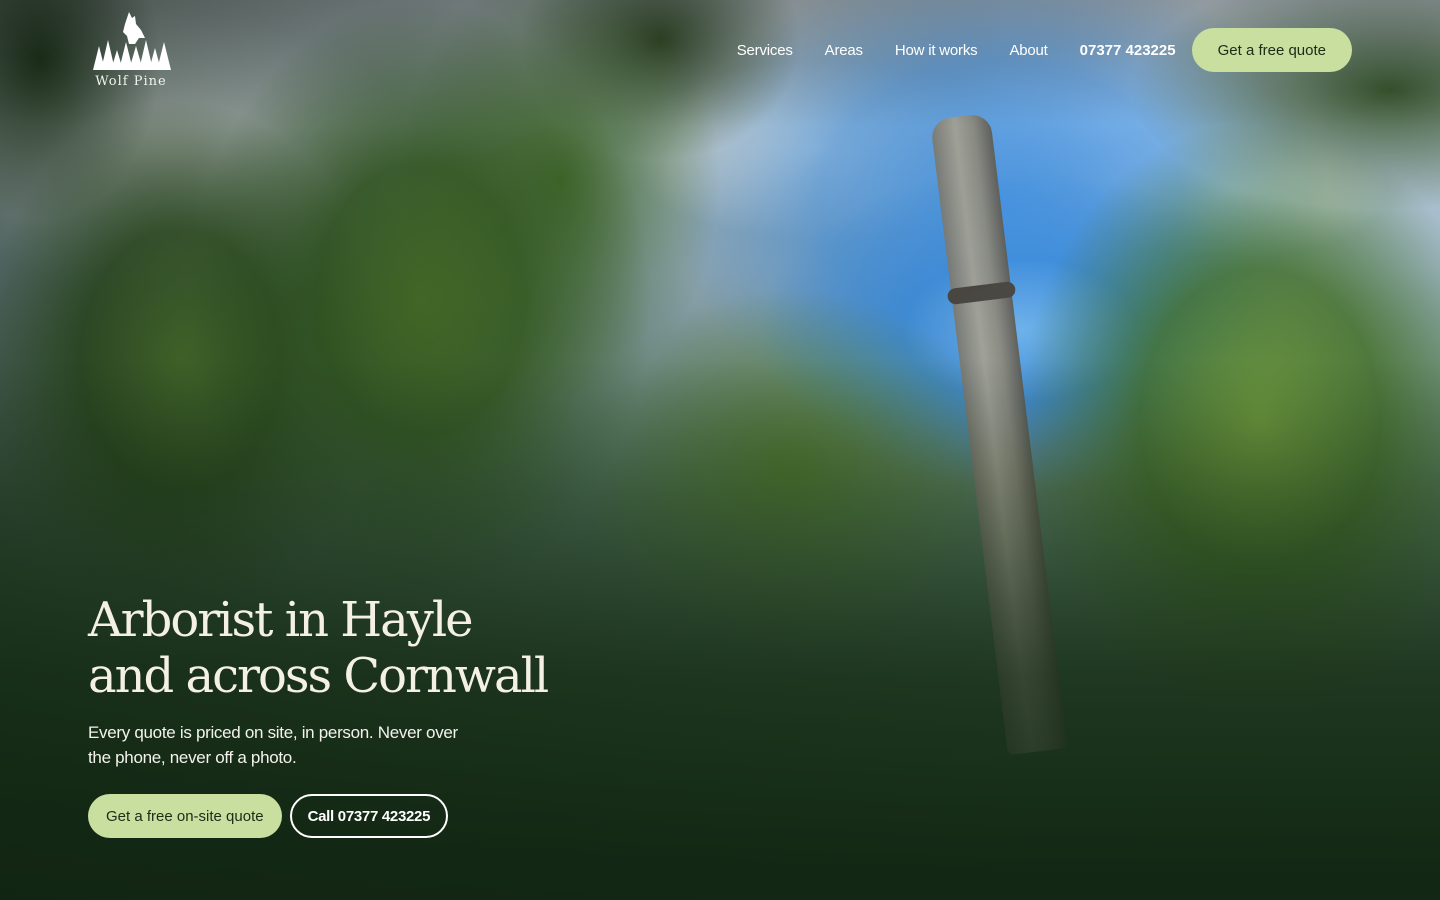 Image resolution: width=1440 pixels, height=900 pixels. I want to click on hero-title-line-2: and across Cornwall, so click(318, 676).